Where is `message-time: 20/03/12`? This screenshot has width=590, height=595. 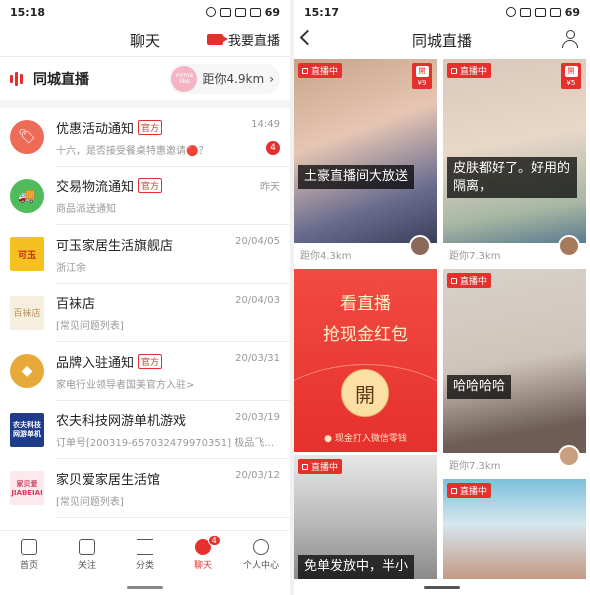
message-time: 20/03/12 is located at coordinates (257, 475).